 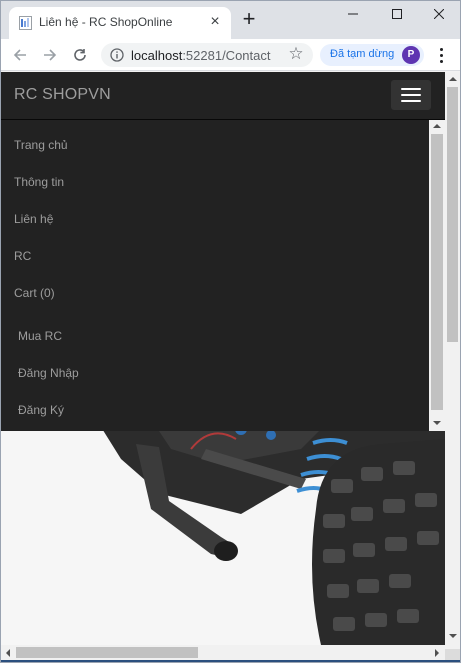 I want to click on arrow-left-icon, so click(x=19, y=55).